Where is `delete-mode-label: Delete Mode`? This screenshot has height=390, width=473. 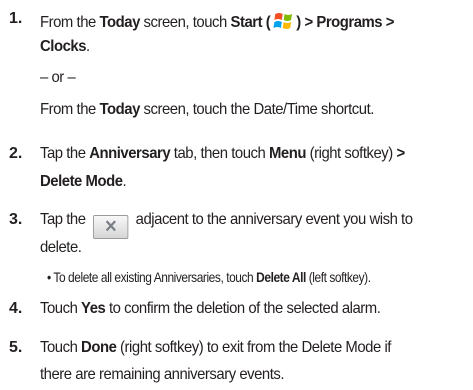
delete-mode-label: Delete Mode is located at coordinates (81, 181).